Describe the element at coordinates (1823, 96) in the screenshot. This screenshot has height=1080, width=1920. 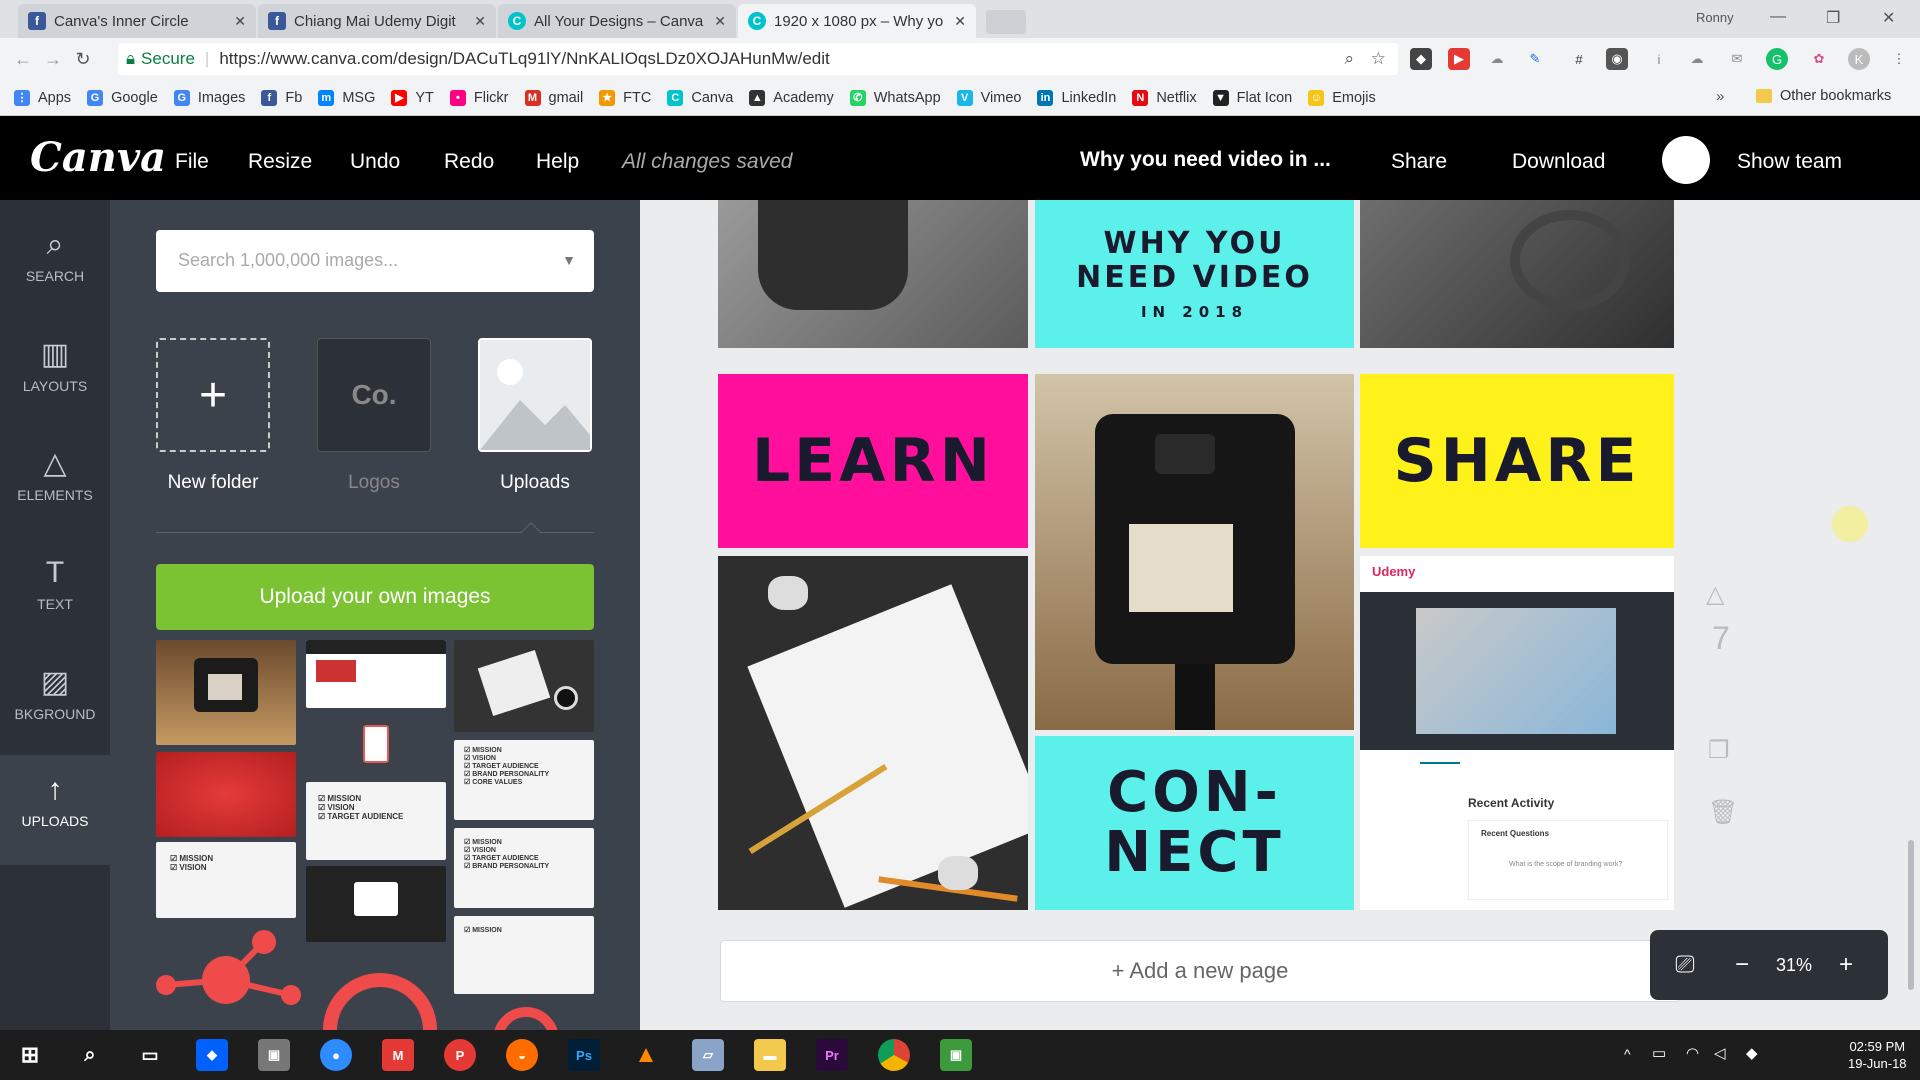
I see `other-bookmarks: Other bookmarks` at that location.